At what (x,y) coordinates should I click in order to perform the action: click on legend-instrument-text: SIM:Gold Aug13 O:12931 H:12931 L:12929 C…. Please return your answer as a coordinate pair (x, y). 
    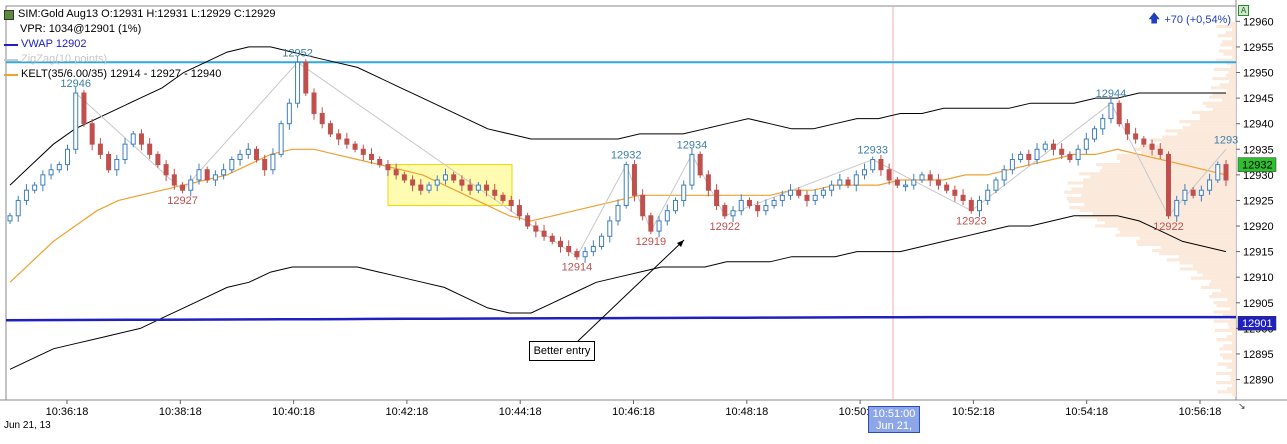
    Looking at the image, I should click on (147, 14).